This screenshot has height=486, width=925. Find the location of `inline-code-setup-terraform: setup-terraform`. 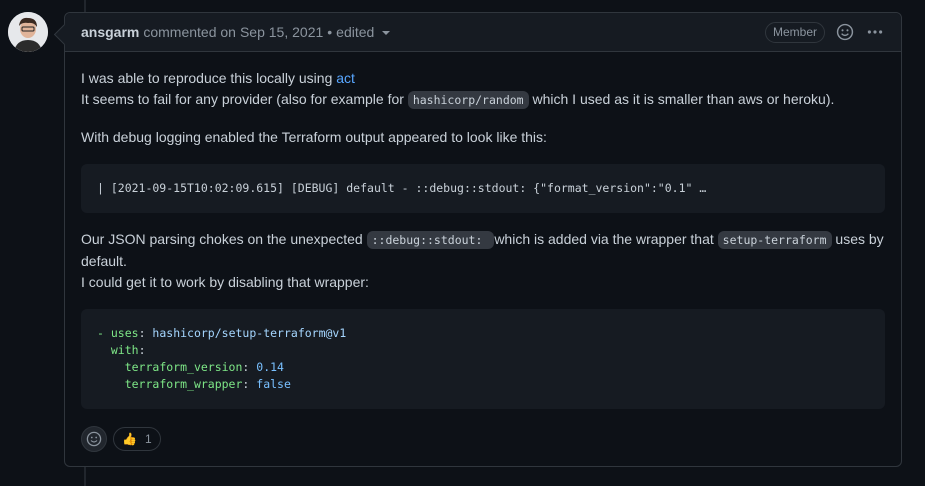

inline-code-setup-terraform: setup-terraform is located at coordinates (774, 240).